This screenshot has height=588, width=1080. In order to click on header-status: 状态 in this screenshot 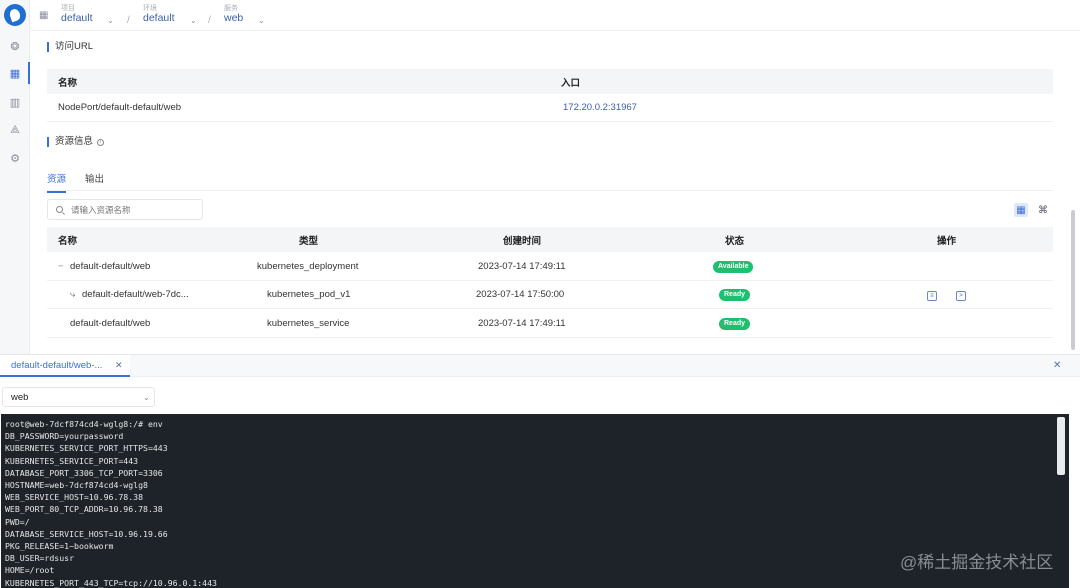, I will do `click(735, 241)`.